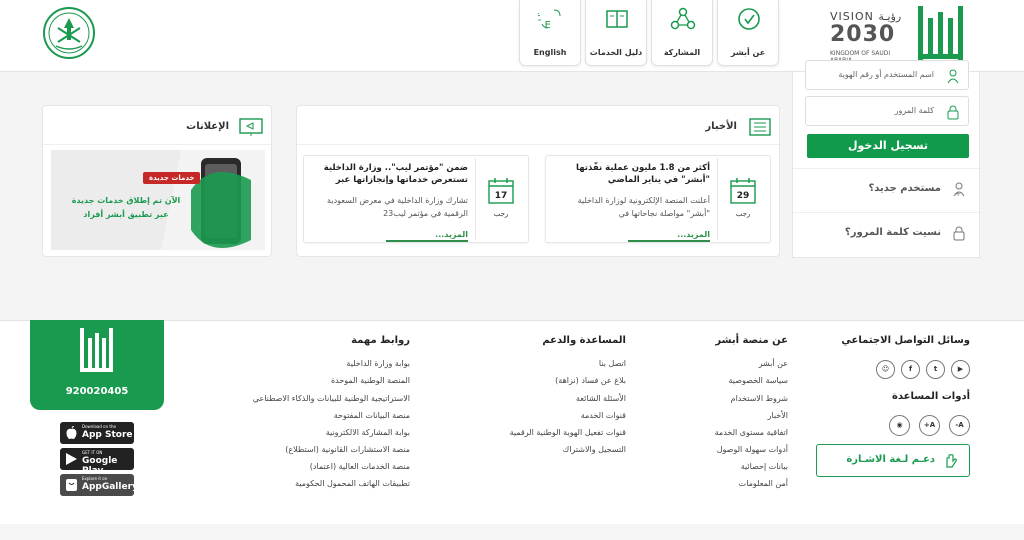  Describe the element at coordinates (475, 199) in the screenshot. I see `news-separator` at that location.